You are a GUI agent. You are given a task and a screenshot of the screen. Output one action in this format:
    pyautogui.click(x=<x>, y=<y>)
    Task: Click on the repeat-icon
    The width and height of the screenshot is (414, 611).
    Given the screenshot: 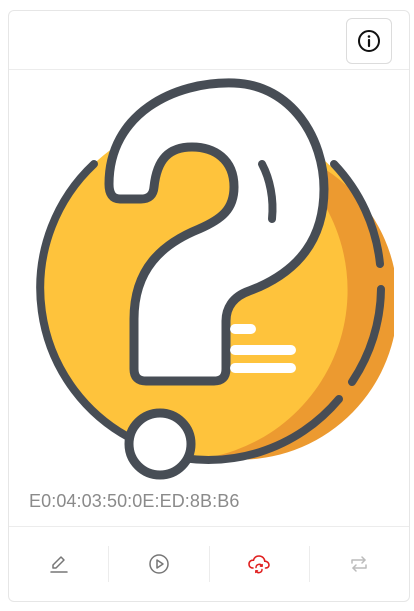 What is the action you would take?
    pyautogui.click(x=359, y=564)
    